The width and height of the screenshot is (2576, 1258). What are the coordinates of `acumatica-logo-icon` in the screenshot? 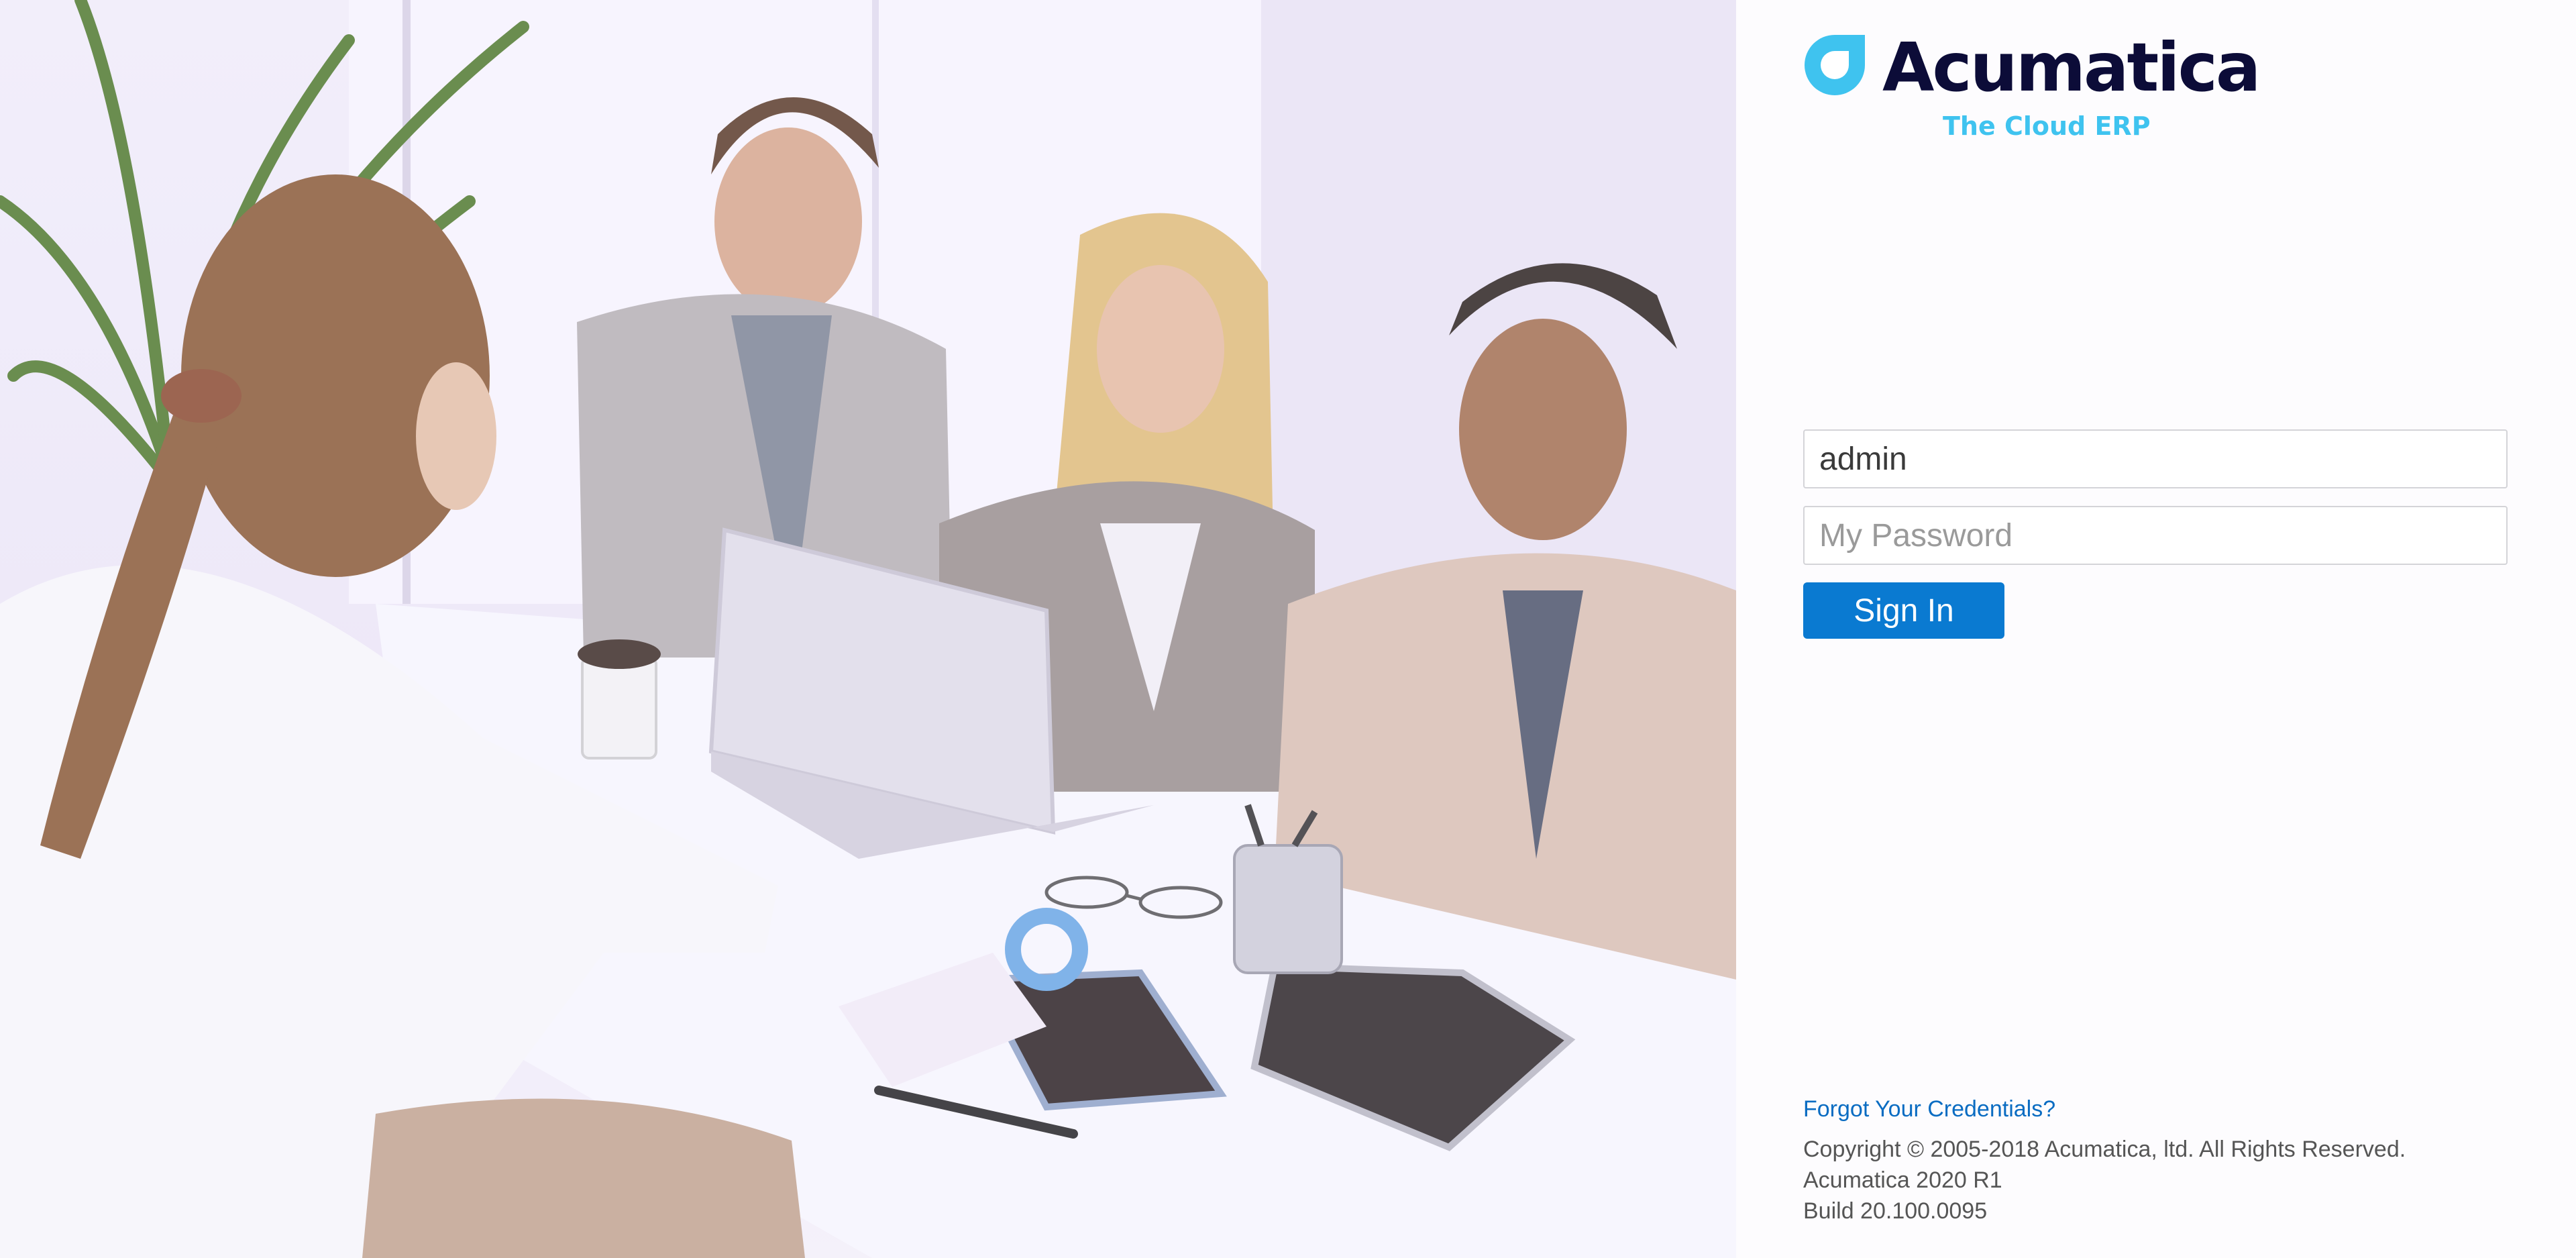 It's located at (1835, 65).